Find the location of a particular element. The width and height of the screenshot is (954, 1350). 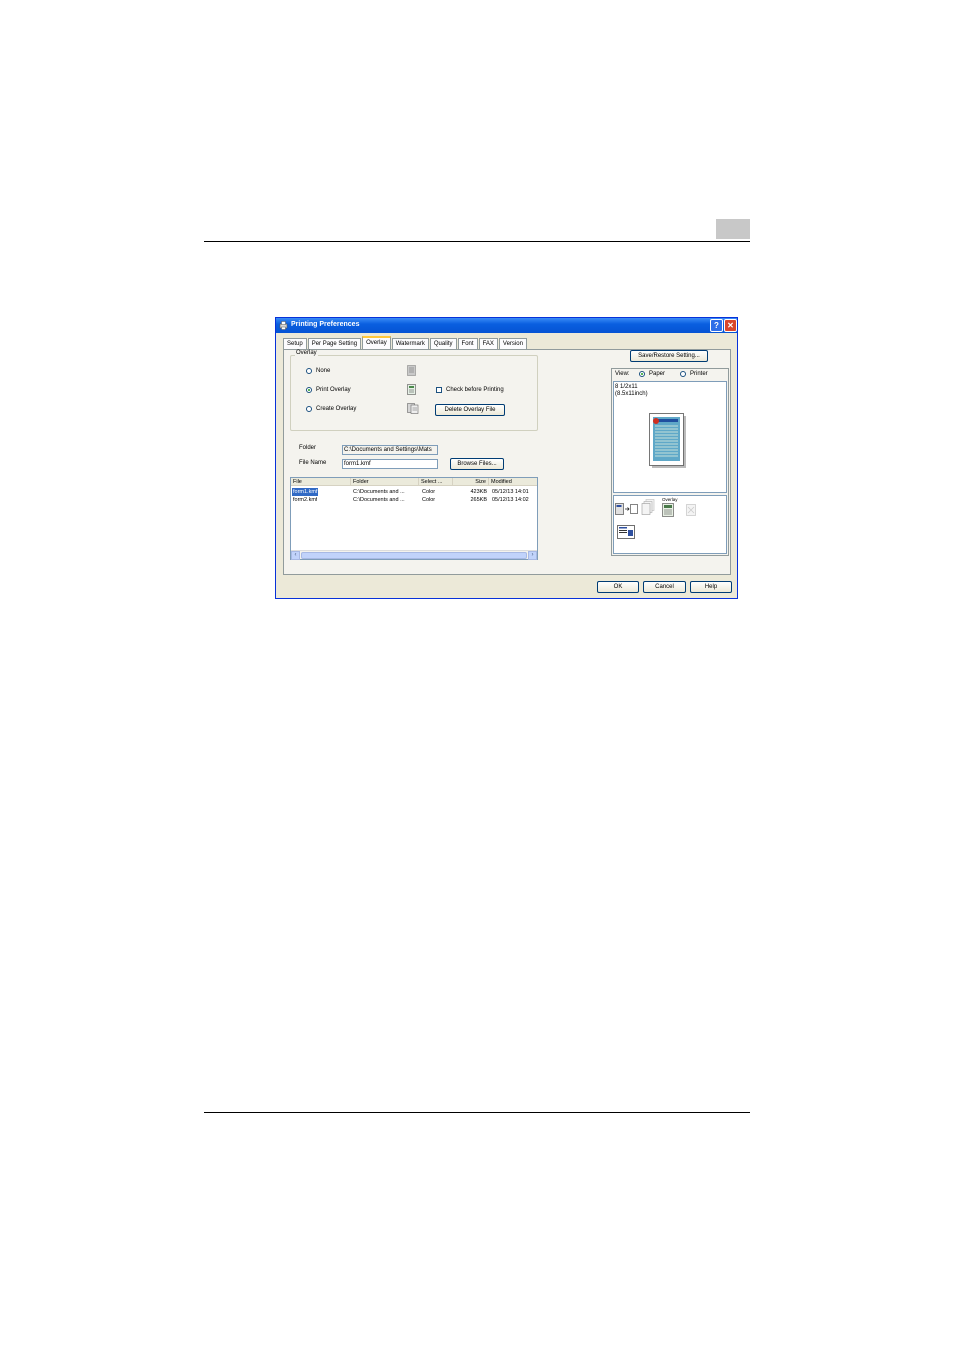

create-overlay-radio is located at coordinates (309, 409).